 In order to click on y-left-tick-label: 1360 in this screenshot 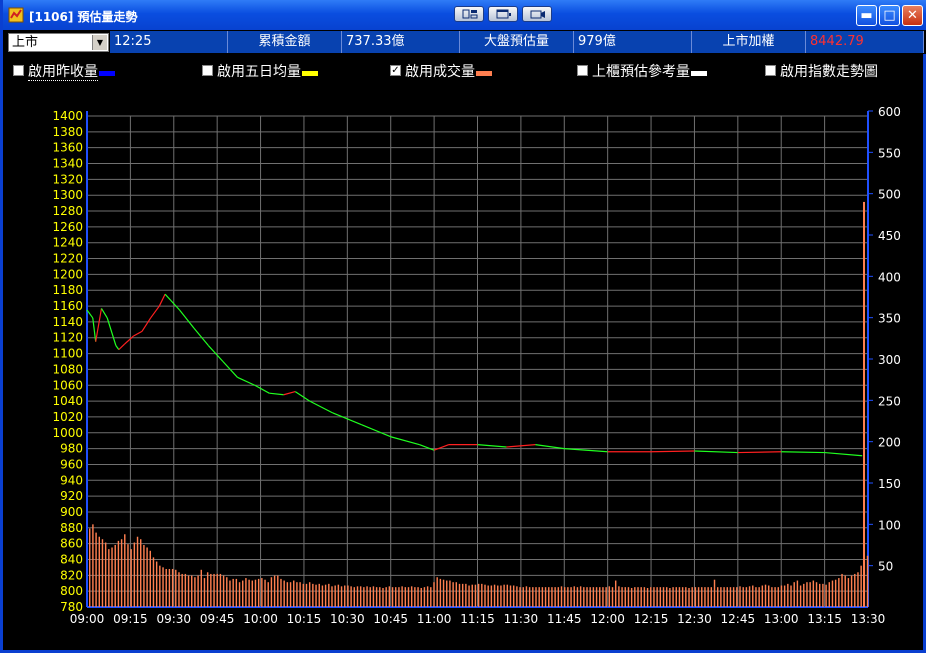, I will do `click(67, 148)`.